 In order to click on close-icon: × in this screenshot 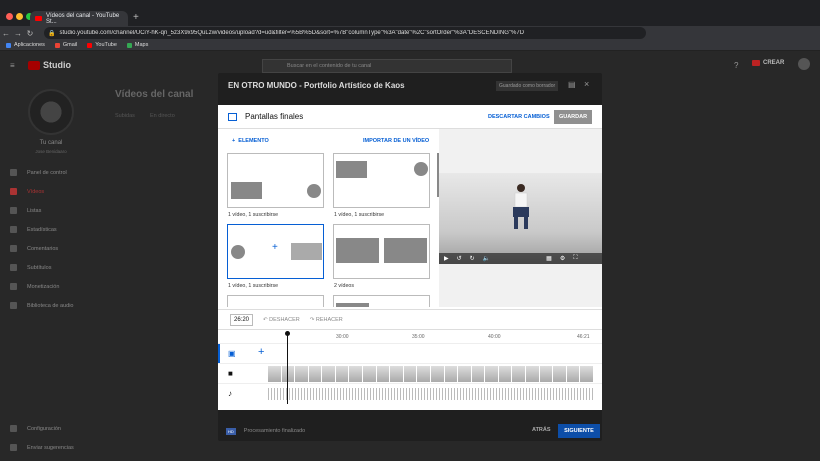, I will do `click(586, 84)`.